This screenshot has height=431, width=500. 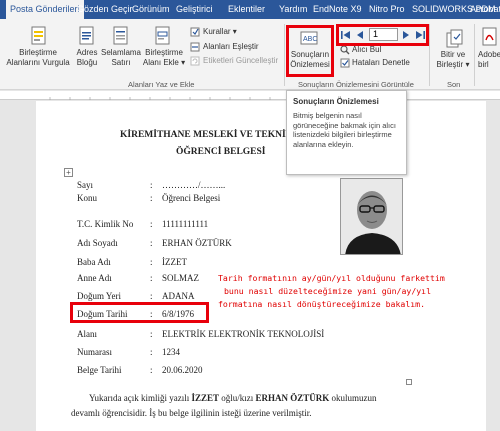 I want to click on student-photo, so click(x=371, y=216).